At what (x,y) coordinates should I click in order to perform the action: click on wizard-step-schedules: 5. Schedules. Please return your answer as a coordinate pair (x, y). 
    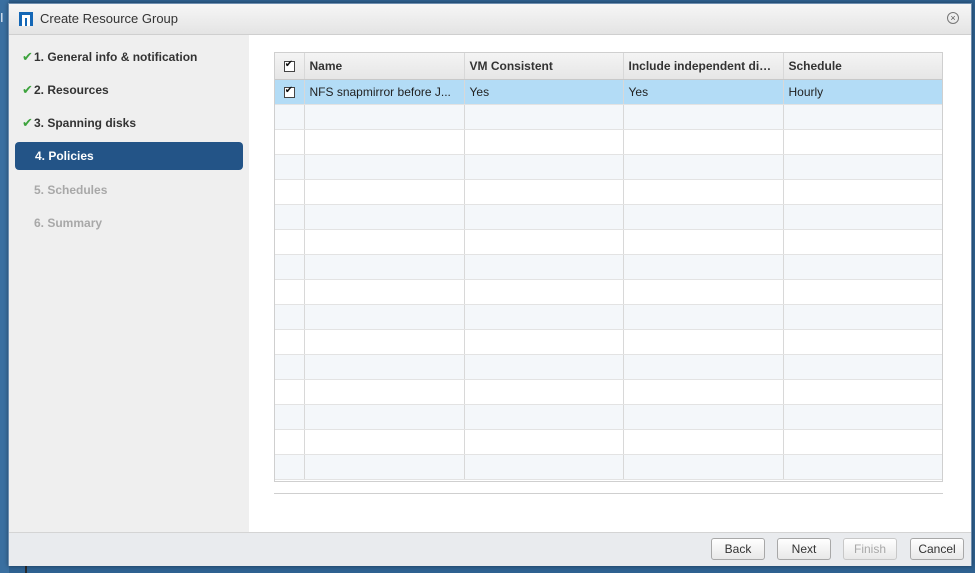
    Looking at the image, I should click on (129, 190).